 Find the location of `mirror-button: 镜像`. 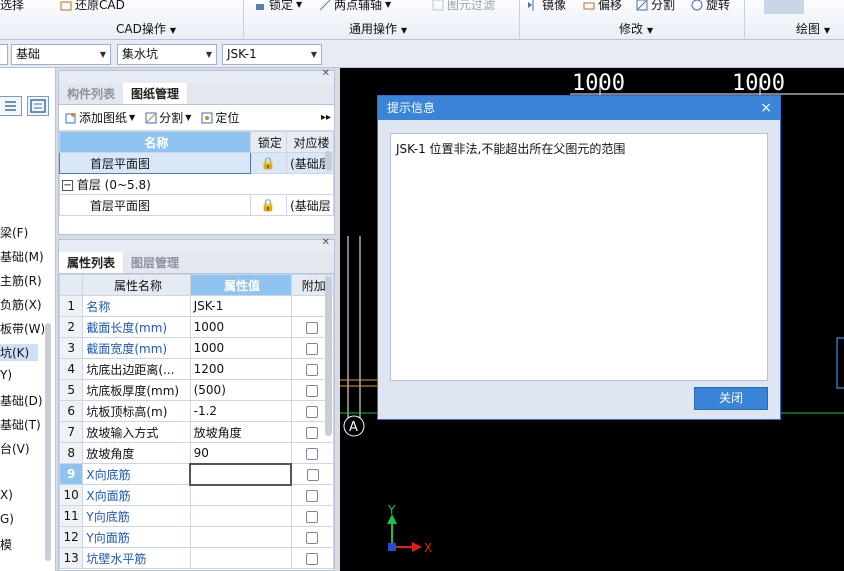

mirror-button: 镜像 is located at coordinates (546, 6).